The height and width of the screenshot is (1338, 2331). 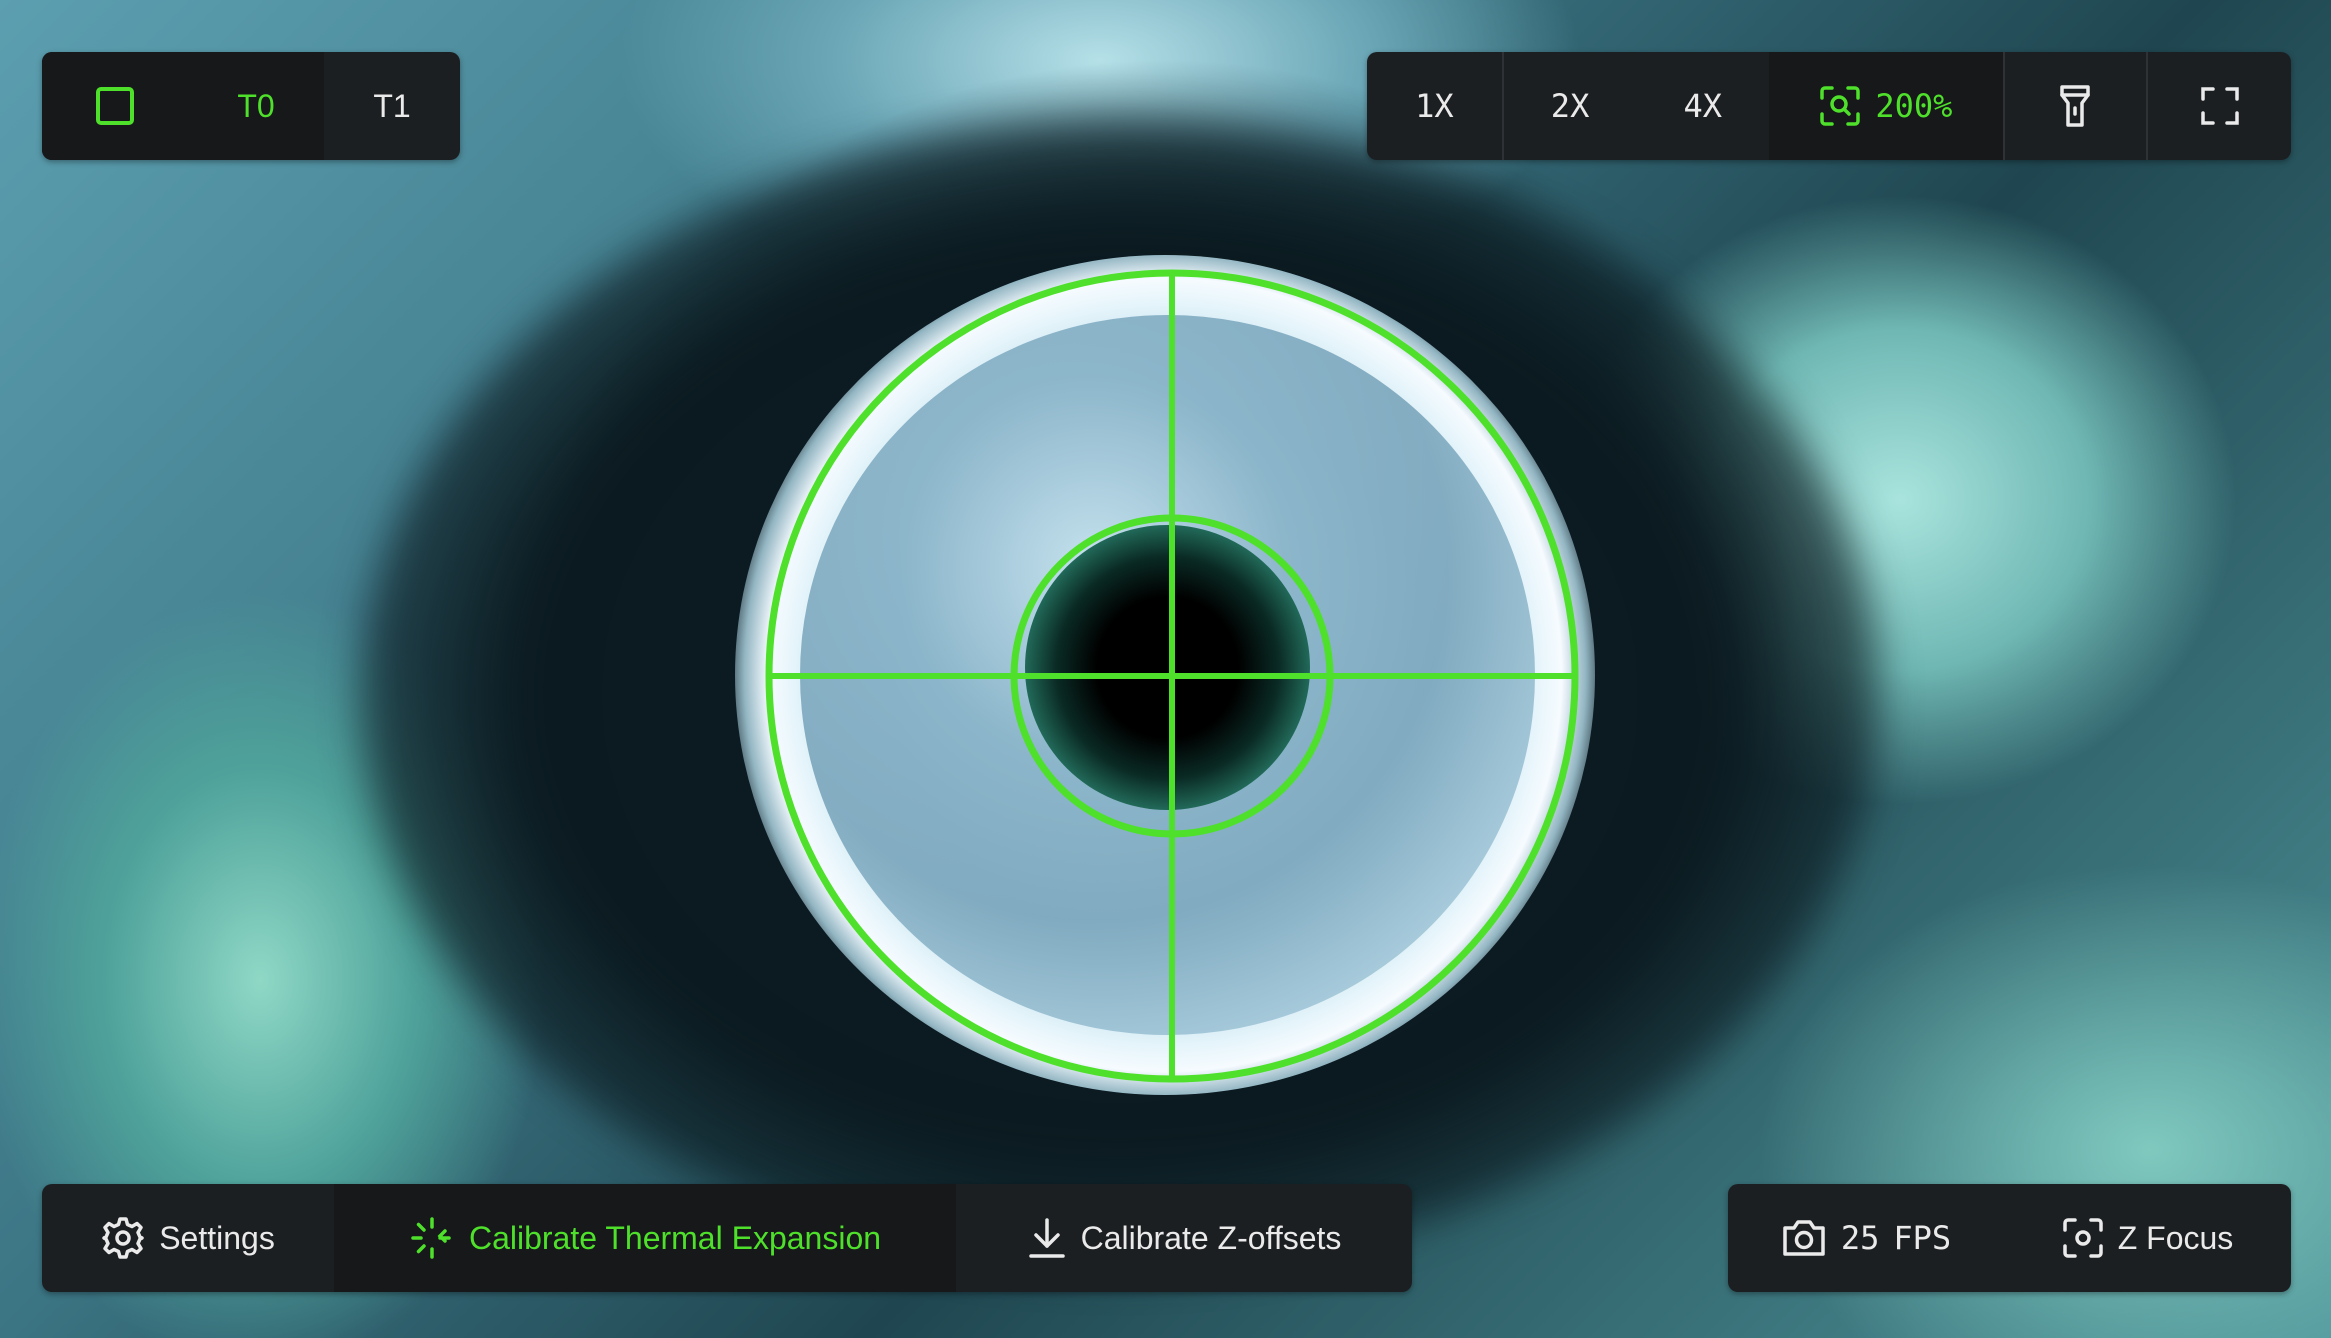 I want to click on zoom-4x-button: 4X, so click(x=1702, y=106).